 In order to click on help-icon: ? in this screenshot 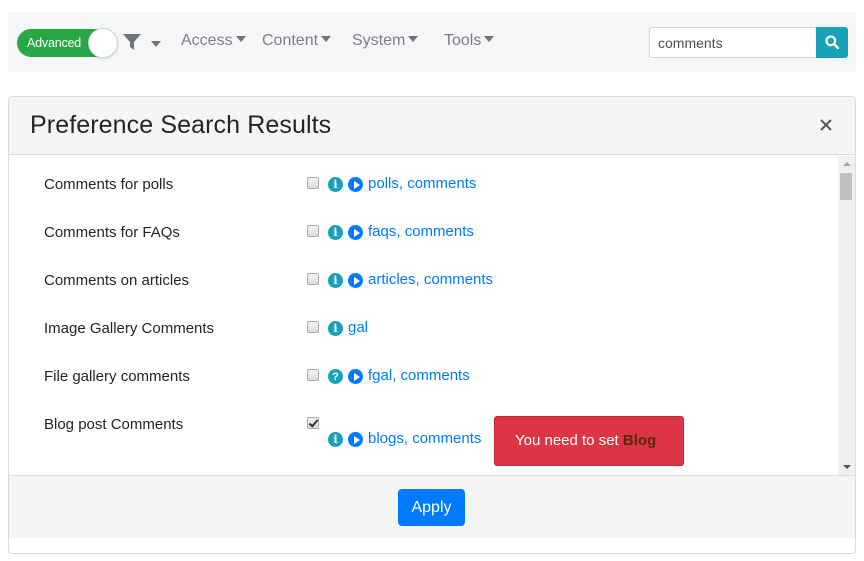, I will do `click(335, 376)`.